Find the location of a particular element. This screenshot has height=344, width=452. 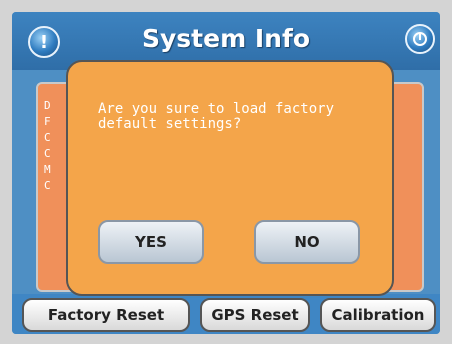

gps-reset-button: GPS Reset is located at coordinates (255, 315).